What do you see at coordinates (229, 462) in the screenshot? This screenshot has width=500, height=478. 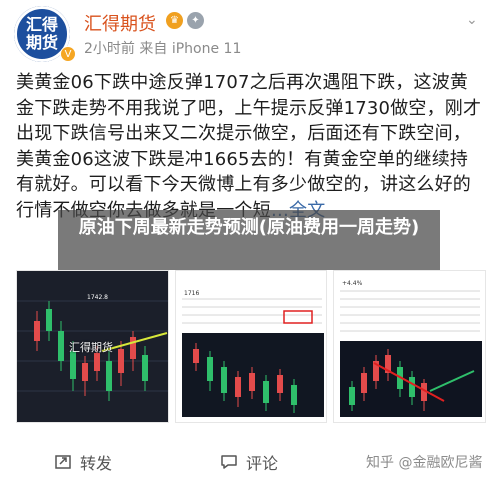 I see `comment-icon` at bounding box center [229, 462].